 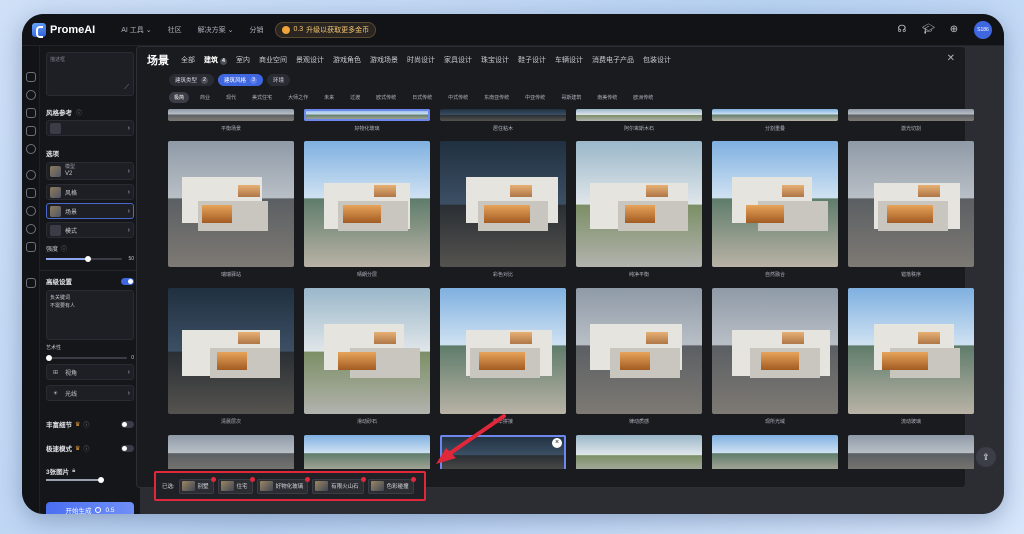 I want to click on style-chip: 哥斯建筑, so click(x=571, y=97).